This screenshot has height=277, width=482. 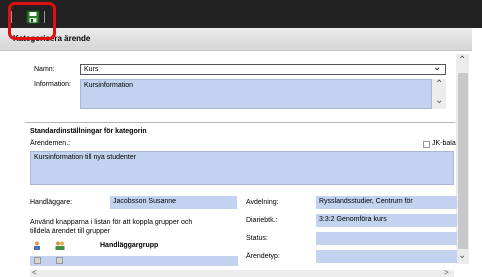 What do you see at coordinates (70, 231) in the screenshot?
I see `hint-line-2: tilldela ärendet till grupper` at bounding box center [70, 231].